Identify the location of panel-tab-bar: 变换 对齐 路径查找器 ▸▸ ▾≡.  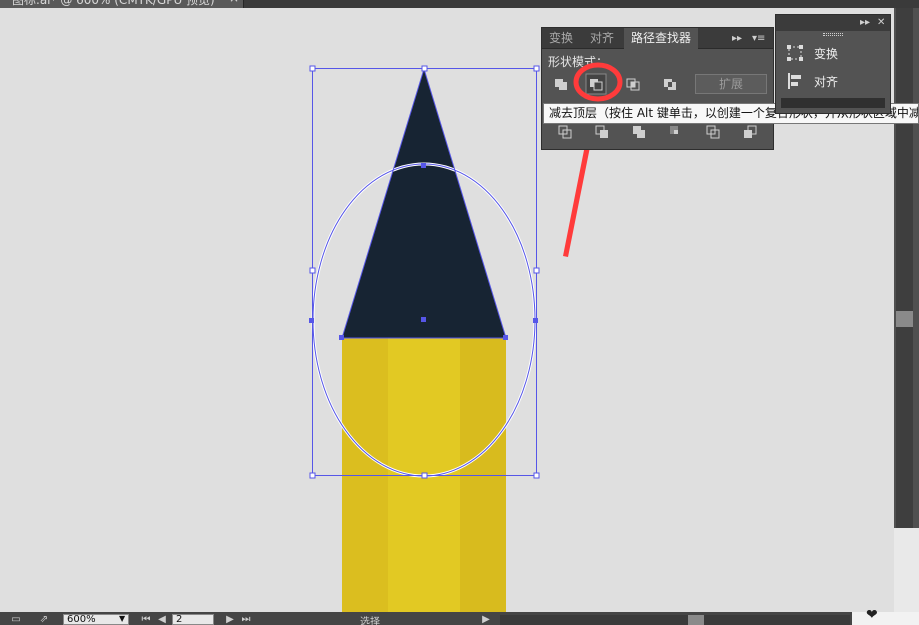
(657, 38).